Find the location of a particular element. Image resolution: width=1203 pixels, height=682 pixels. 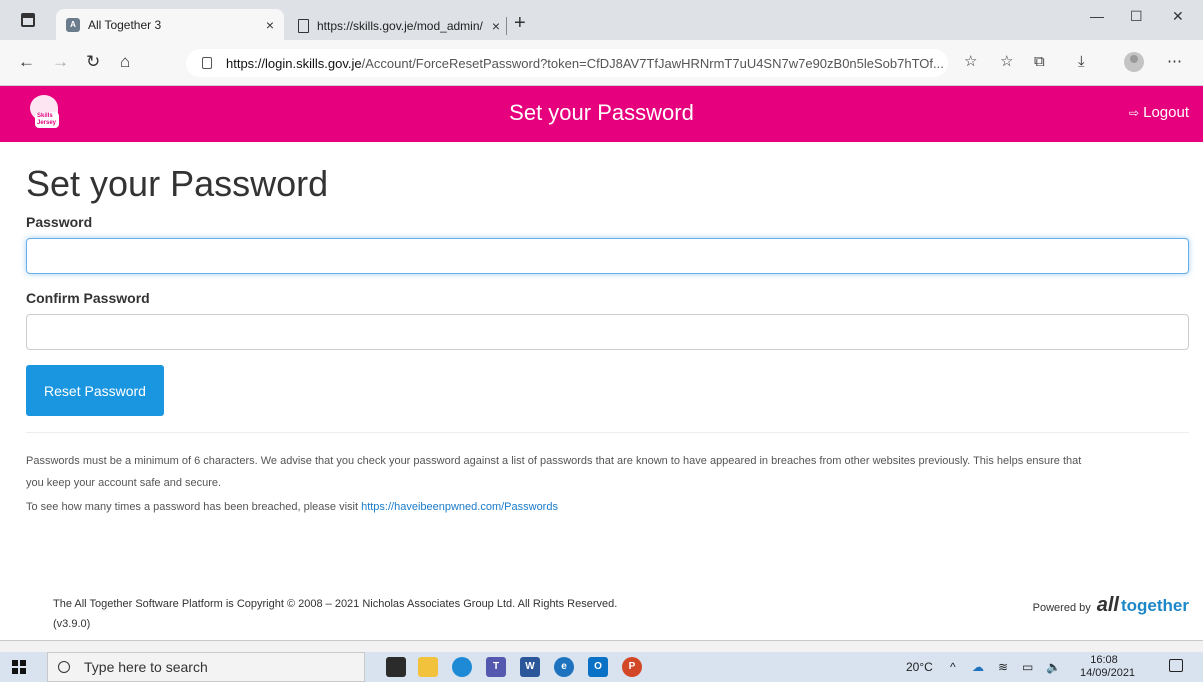

powered-by: Powered by all together is located at coordinates (1111, 605).